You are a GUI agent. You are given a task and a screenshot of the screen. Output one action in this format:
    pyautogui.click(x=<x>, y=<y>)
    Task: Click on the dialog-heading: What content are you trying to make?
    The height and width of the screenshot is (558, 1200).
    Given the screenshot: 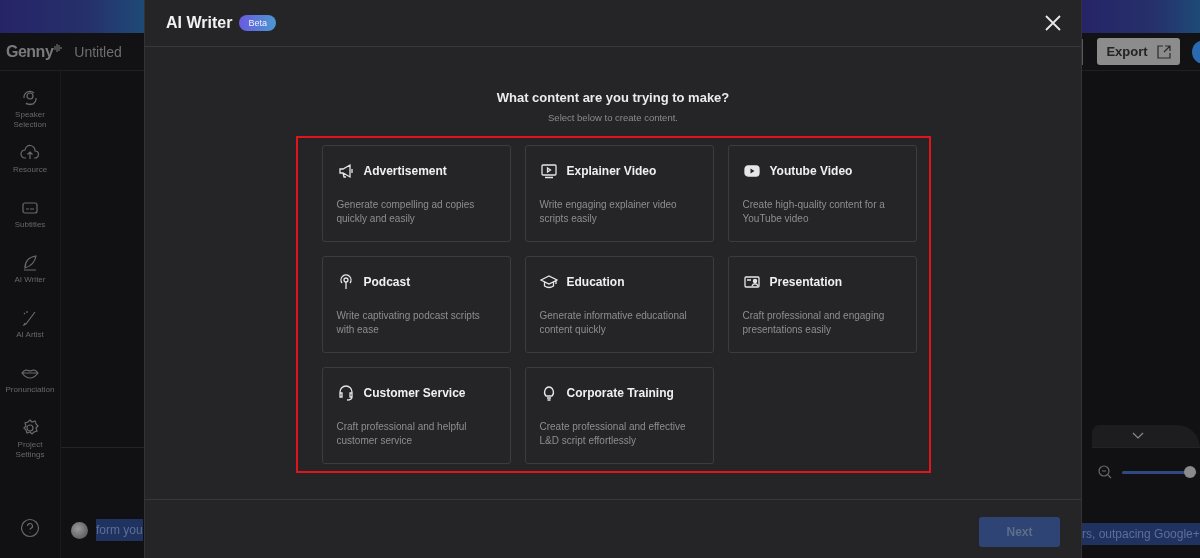 What is the action you would take?
    pyautogui.click(x=613, y=97)
    